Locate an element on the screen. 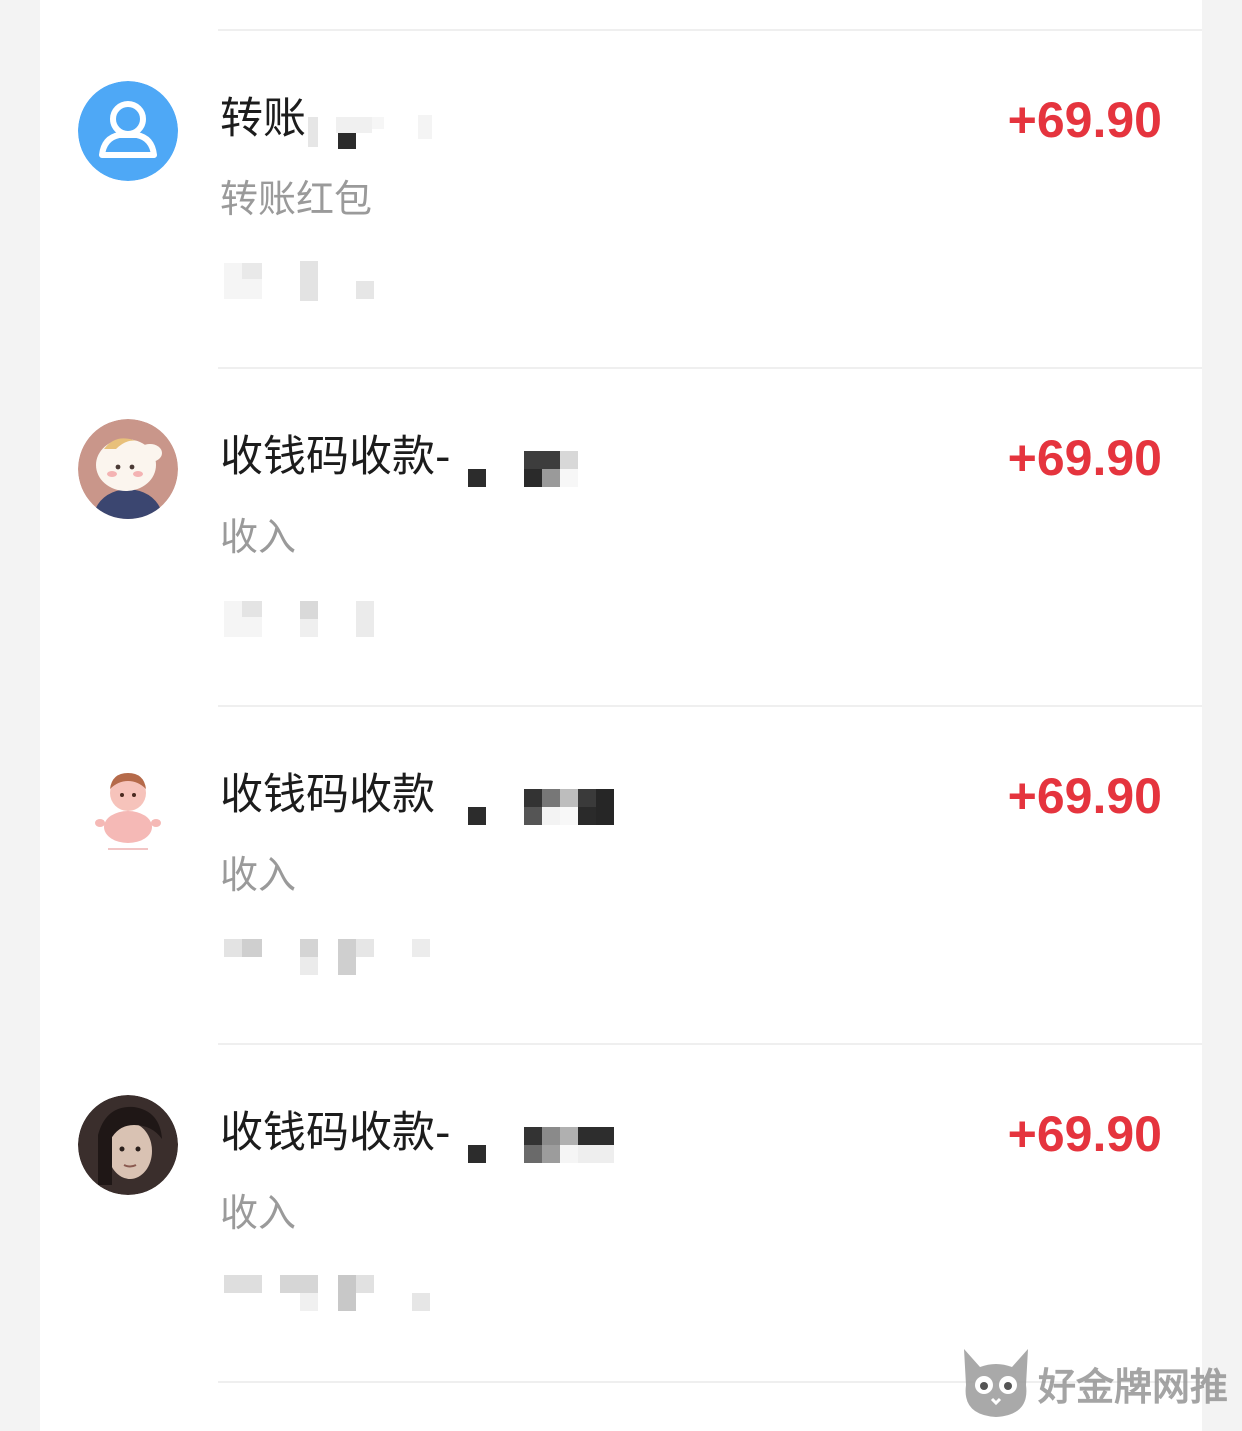 This screenshot has height=1431, width=1242. cat-face-icon is located at coordinates (995, 1383).